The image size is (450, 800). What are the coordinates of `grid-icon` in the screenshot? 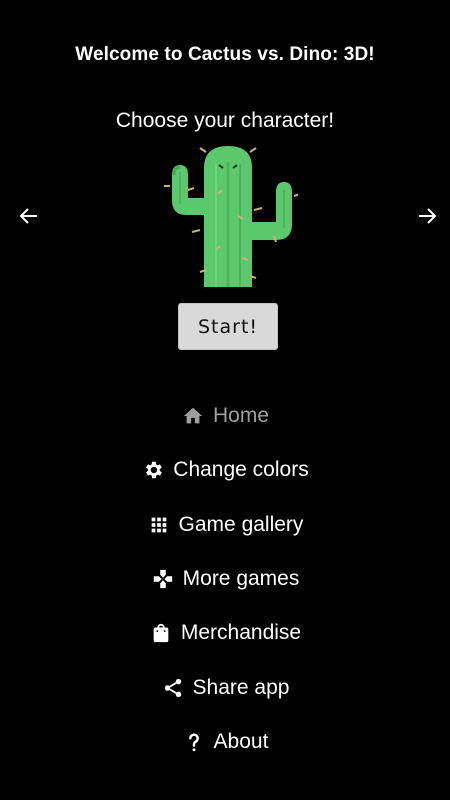 It's located at (159, 525).